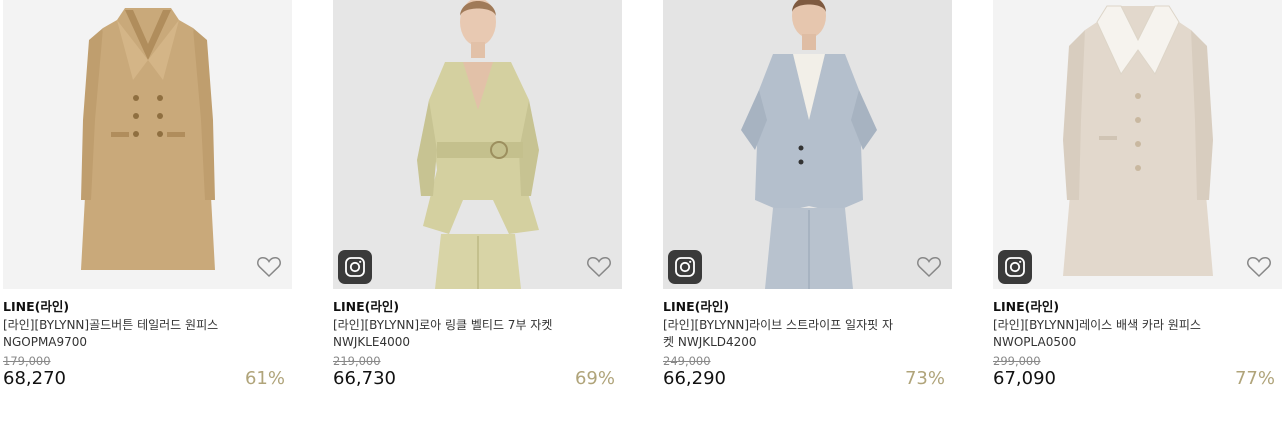 This screenshot has height=423, width=1284. Describe the element at coordinates (144, 379) in the screenshot. I see `price-row: 68,270 61%` at that location.